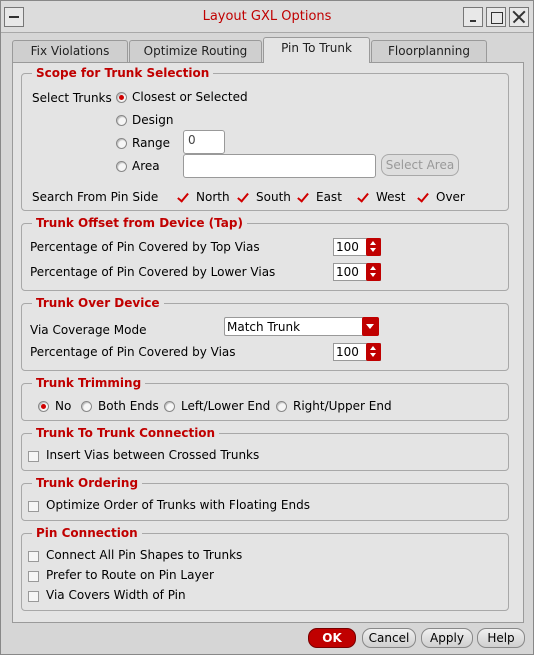 This screenshot has width=534, height=655. What do you see at coordinates (139, 223) in the screenshot?
I see `group-title-trunk-offset: Trunk Offset from Device (Tap)` at bounding box center [139, 223].